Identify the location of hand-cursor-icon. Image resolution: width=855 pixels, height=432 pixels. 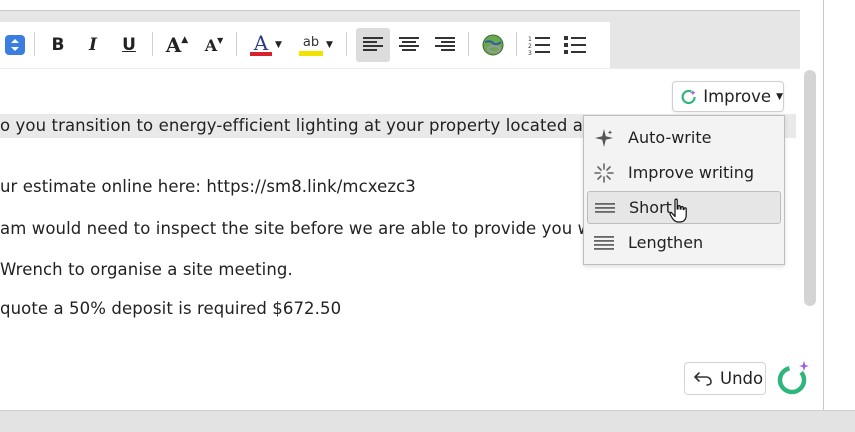
(678, 210).